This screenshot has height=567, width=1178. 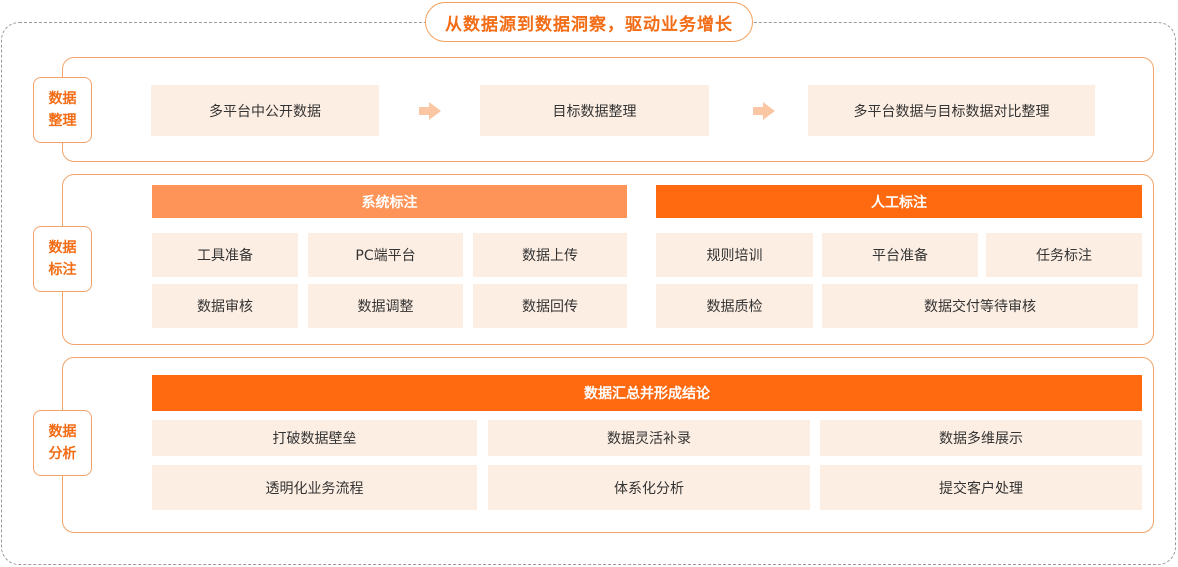 What do you see at coordinates (314, 487) in the screenshot?
I see `analysis-item: 透明化业务流程` at bounding box center [314, 487].